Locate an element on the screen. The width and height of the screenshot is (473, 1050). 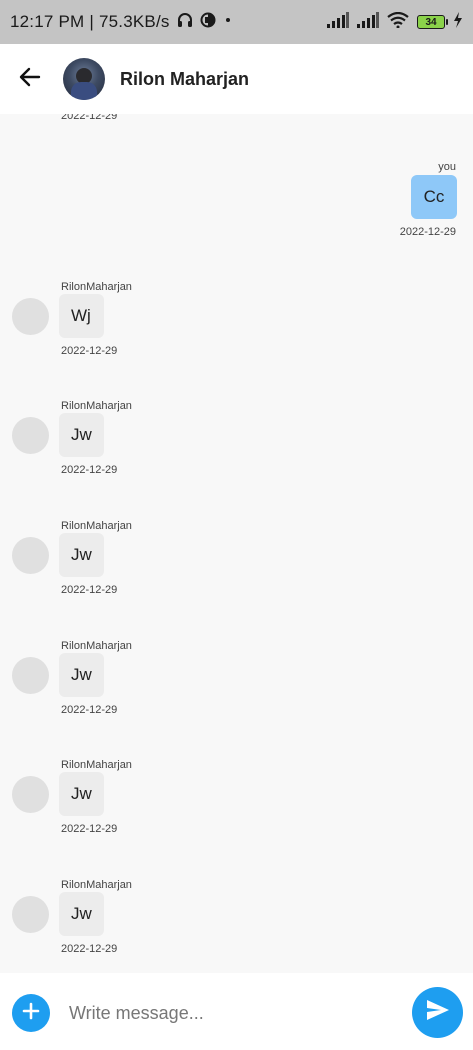
status-network-speed: 75.3KB/s is located at coordinates (134, 21).